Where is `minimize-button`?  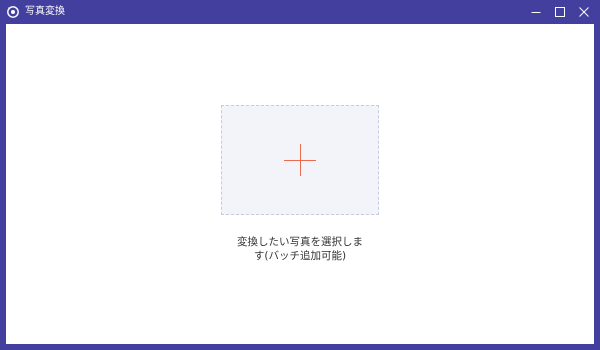
minimize-button is located at coordinates (536, 12).